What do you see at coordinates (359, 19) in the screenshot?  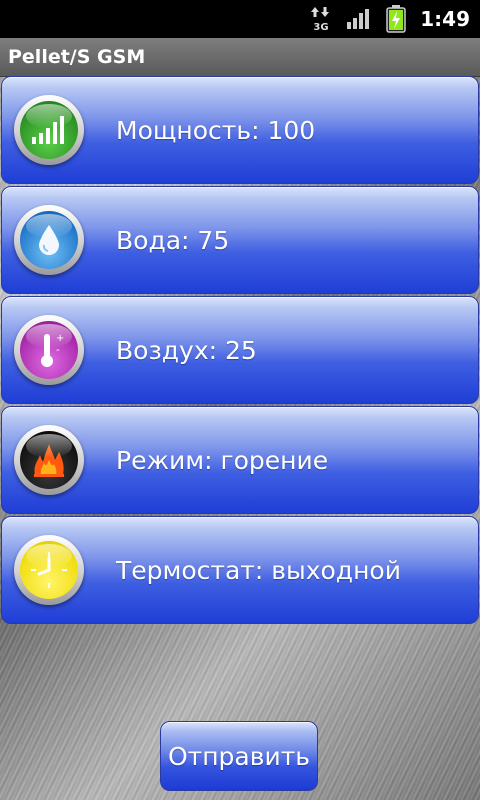 I see `signal-bars-icon` at bounding box center [359, 19].